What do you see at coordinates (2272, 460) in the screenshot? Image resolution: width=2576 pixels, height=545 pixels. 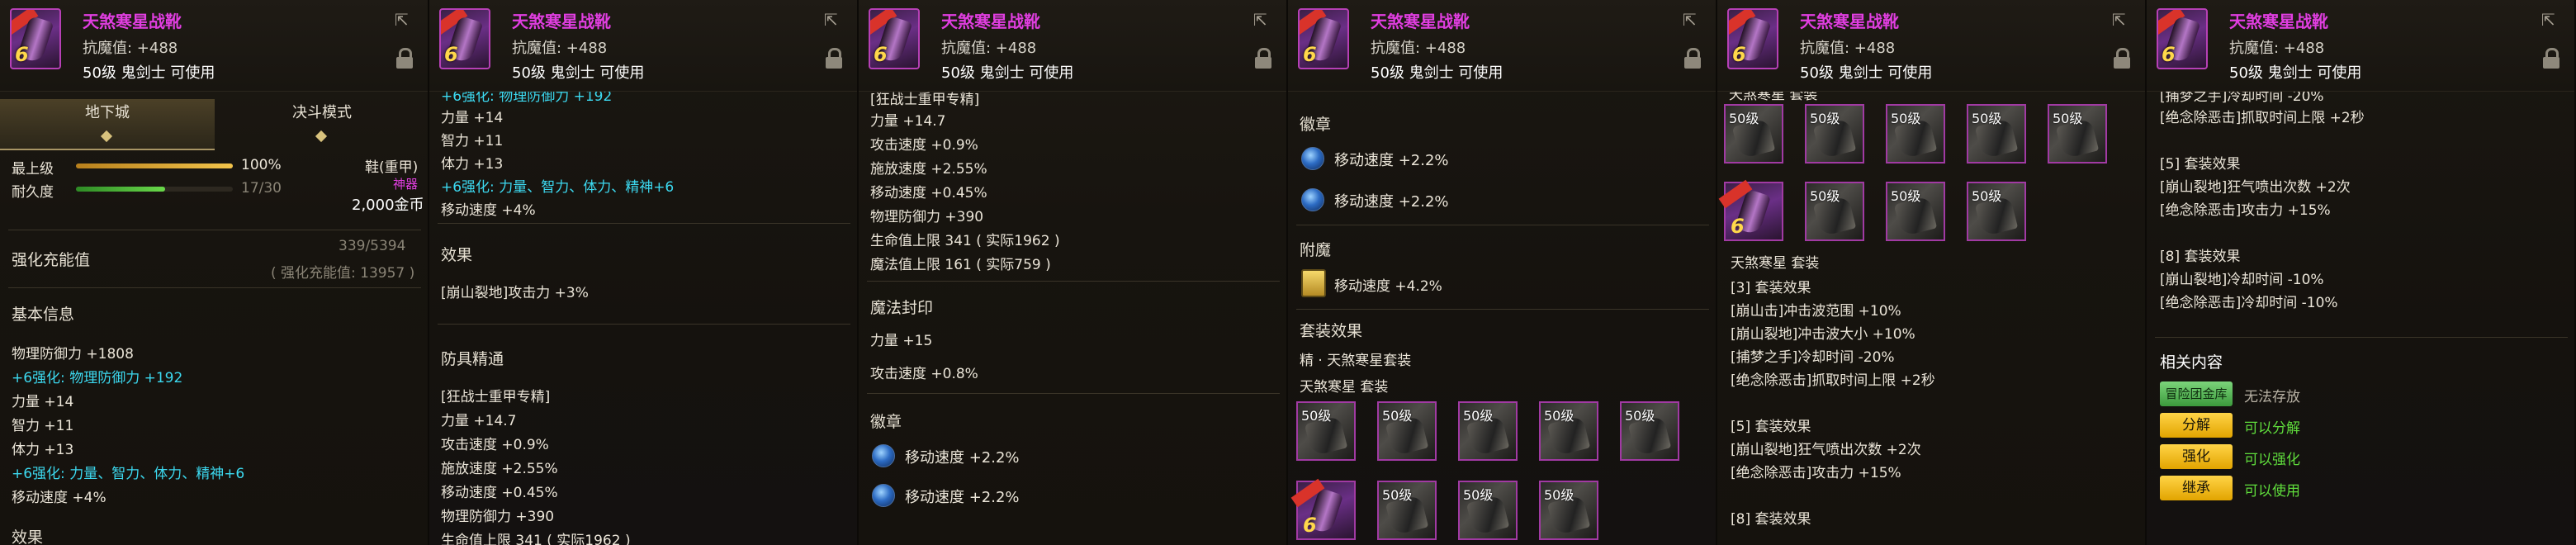 I see `related-button-note: 可以强化` at bounding box center [2272, 460].